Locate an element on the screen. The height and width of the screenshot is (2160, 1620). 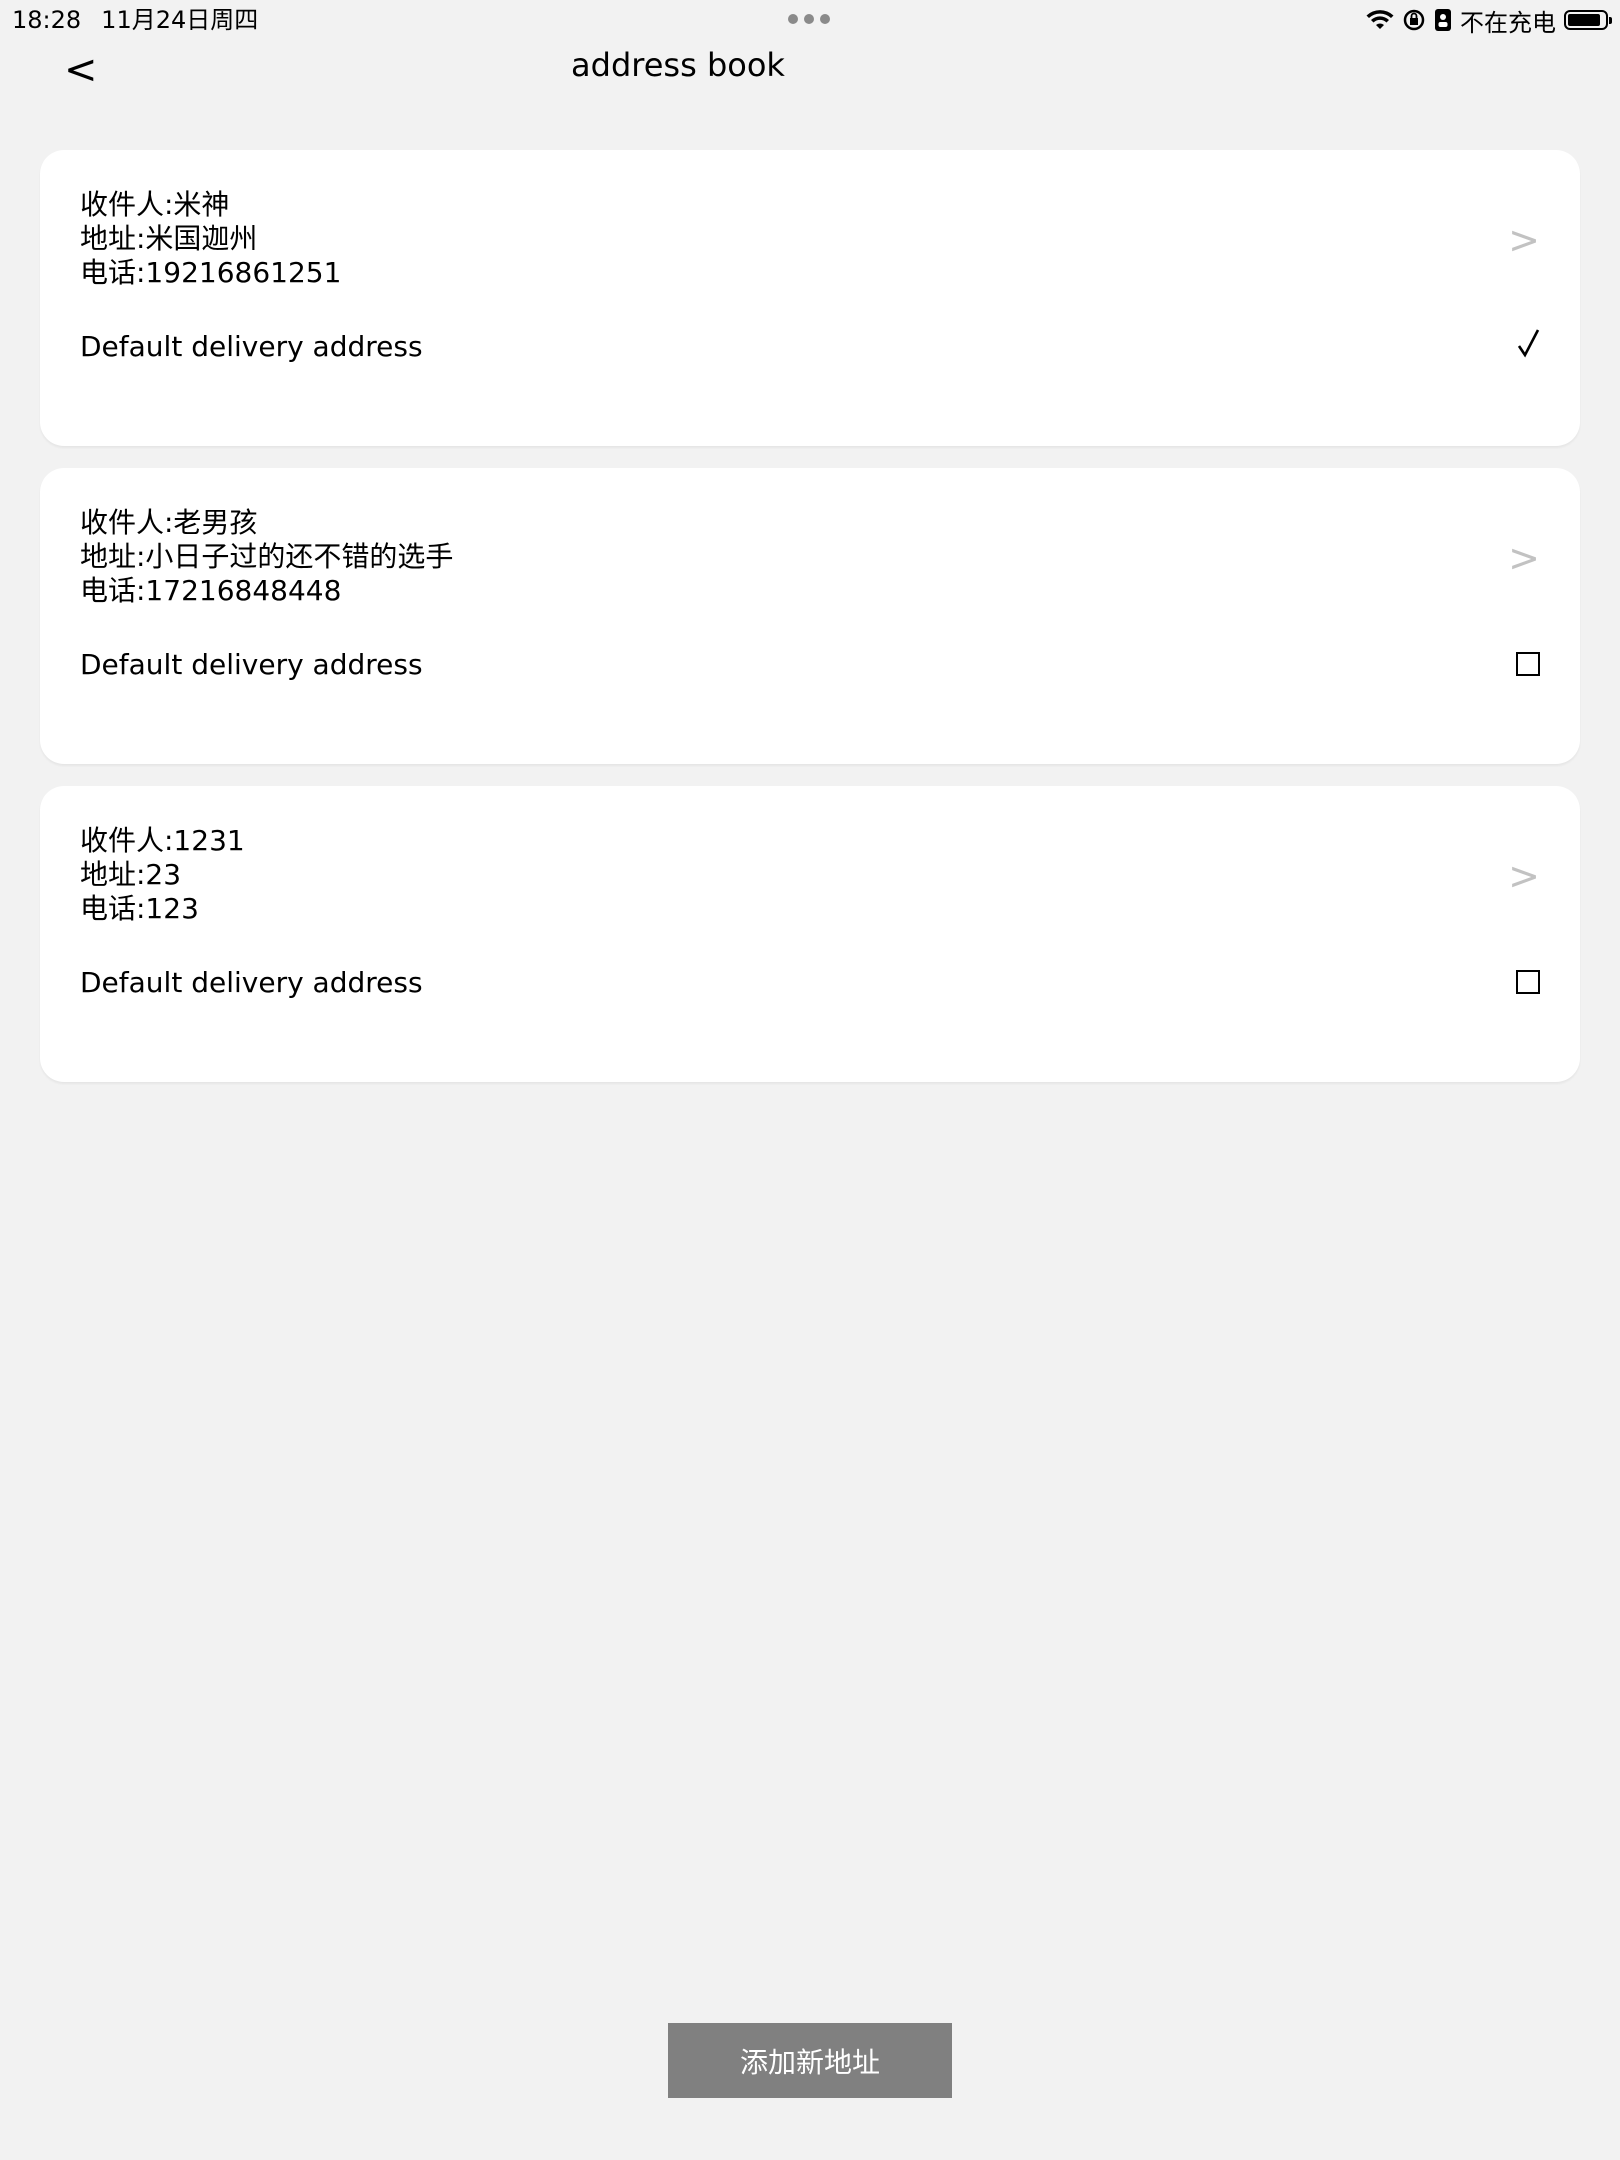
status-bar: 18:28 11月24日周四 不在充电 is located at coordinates (810, 20).